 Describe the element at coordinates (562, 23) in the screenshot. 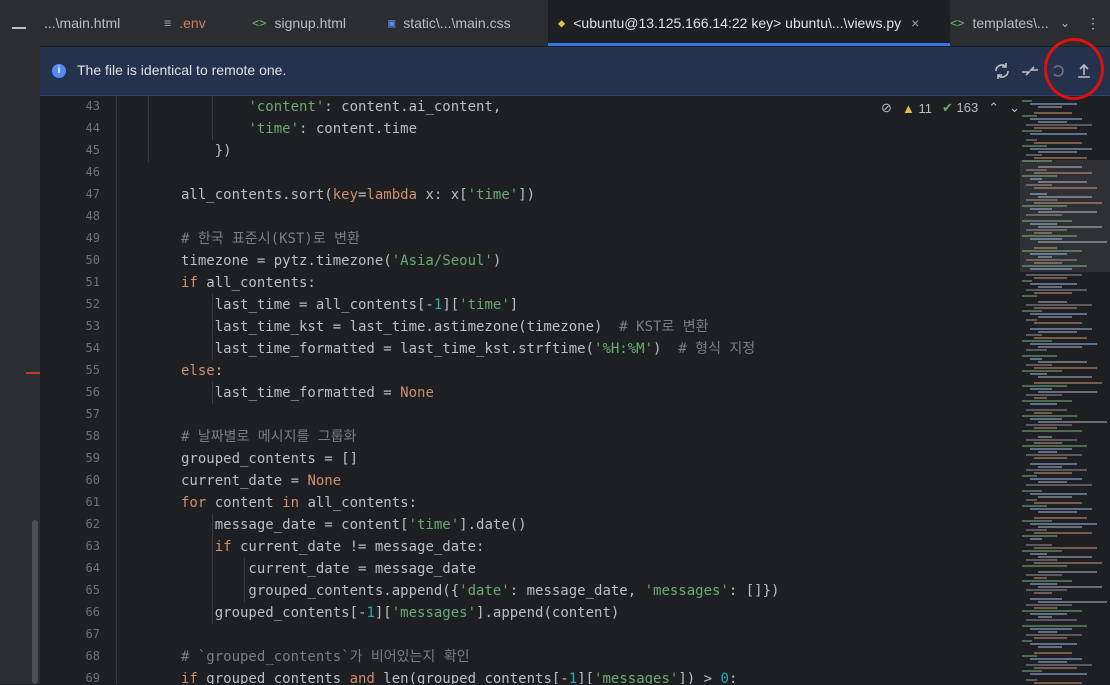

I see `python-icon: ◆` at that location.